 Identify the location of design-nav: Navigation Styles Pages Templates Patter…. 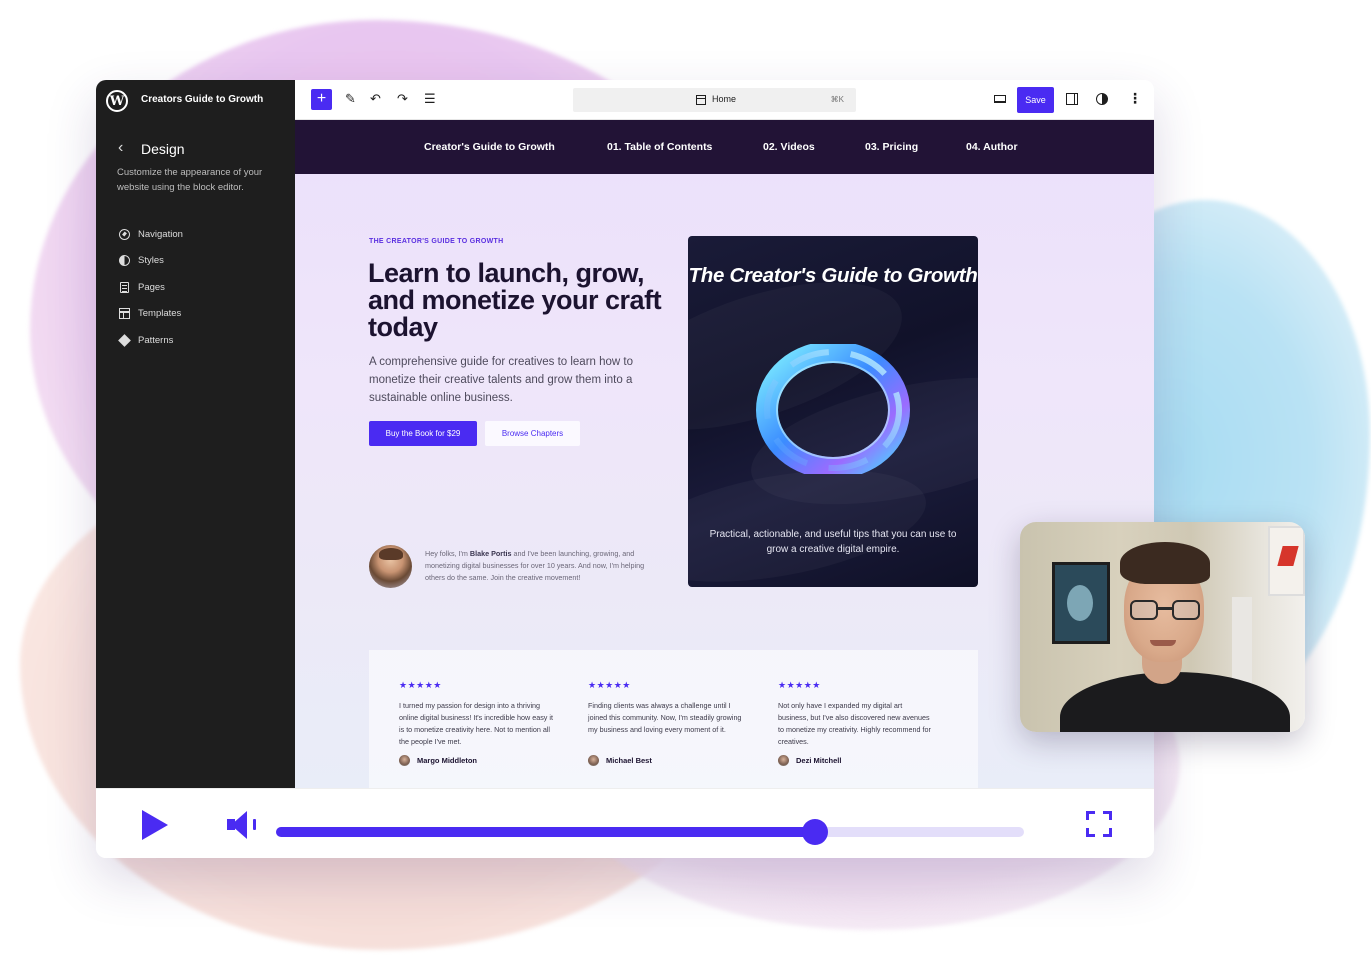
(150, 287).